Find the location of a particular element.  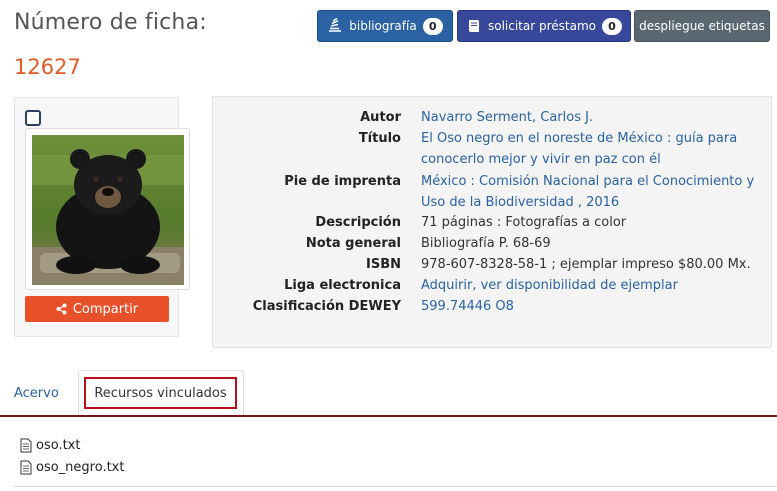

field-label: Descripción is located at coordinates (358, 222).